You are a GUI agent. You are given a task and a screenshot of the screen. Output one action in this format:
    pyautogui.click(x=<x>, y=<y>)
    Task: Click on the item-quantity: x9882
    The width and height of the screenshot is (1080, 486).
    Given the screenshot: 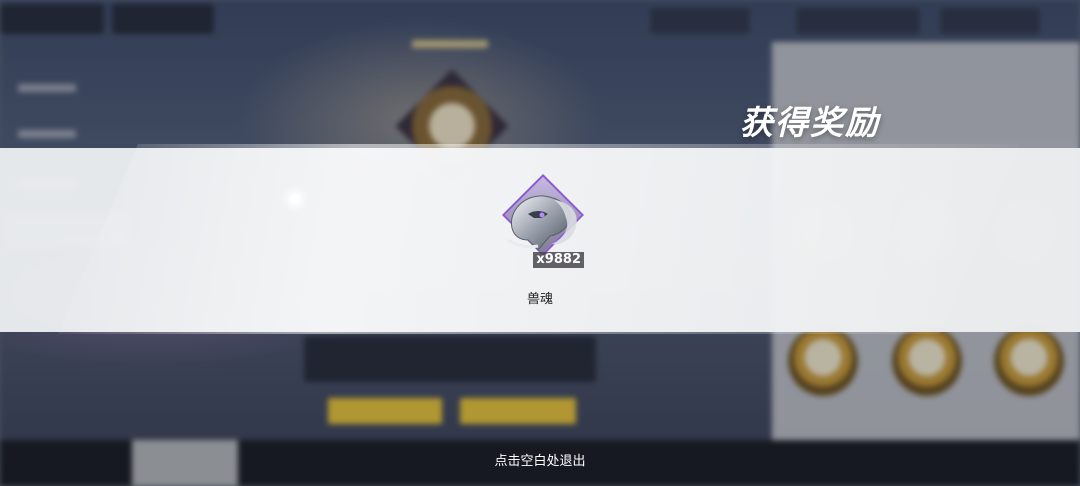 What is the action you would take?
    pyautogui.click(x=558, y=260)
    